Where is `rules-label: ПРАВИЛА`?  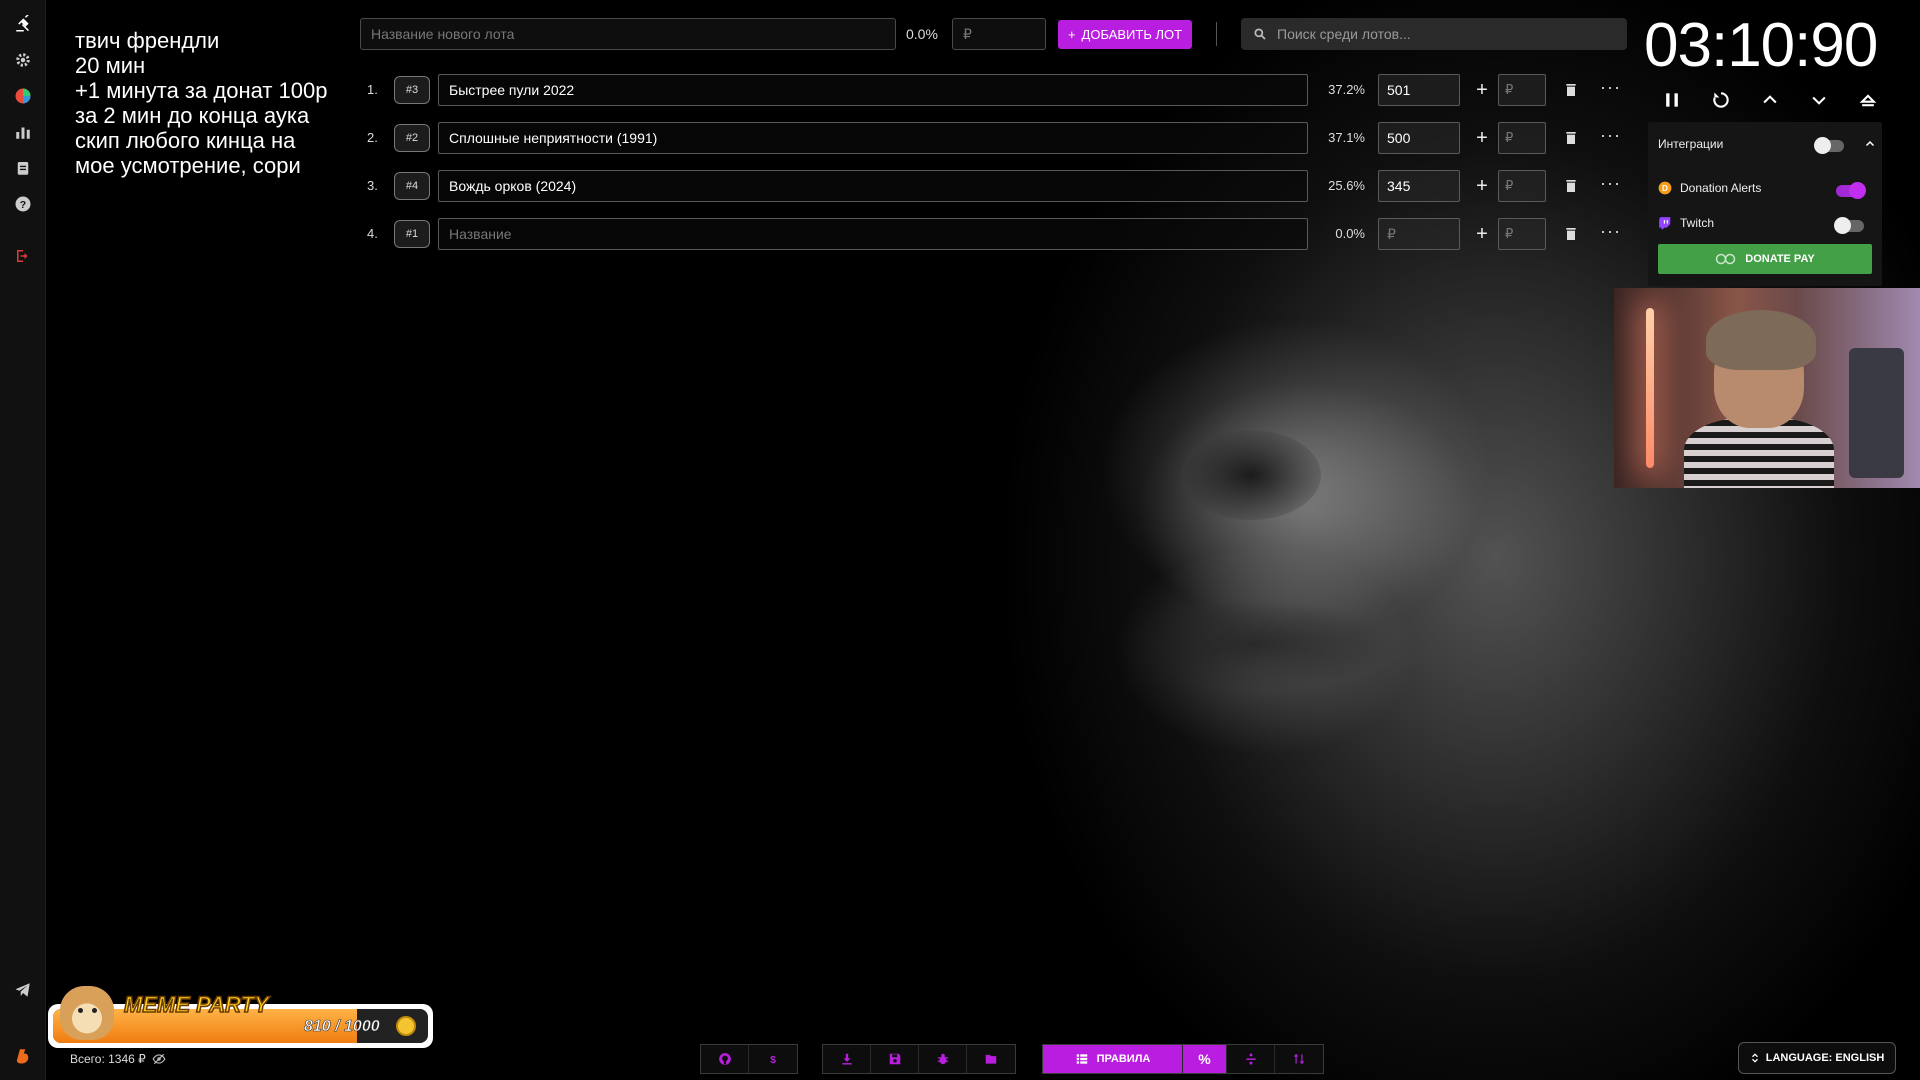
rules-label: ПРАВИЛА is located at coordinates (1123, 1059).